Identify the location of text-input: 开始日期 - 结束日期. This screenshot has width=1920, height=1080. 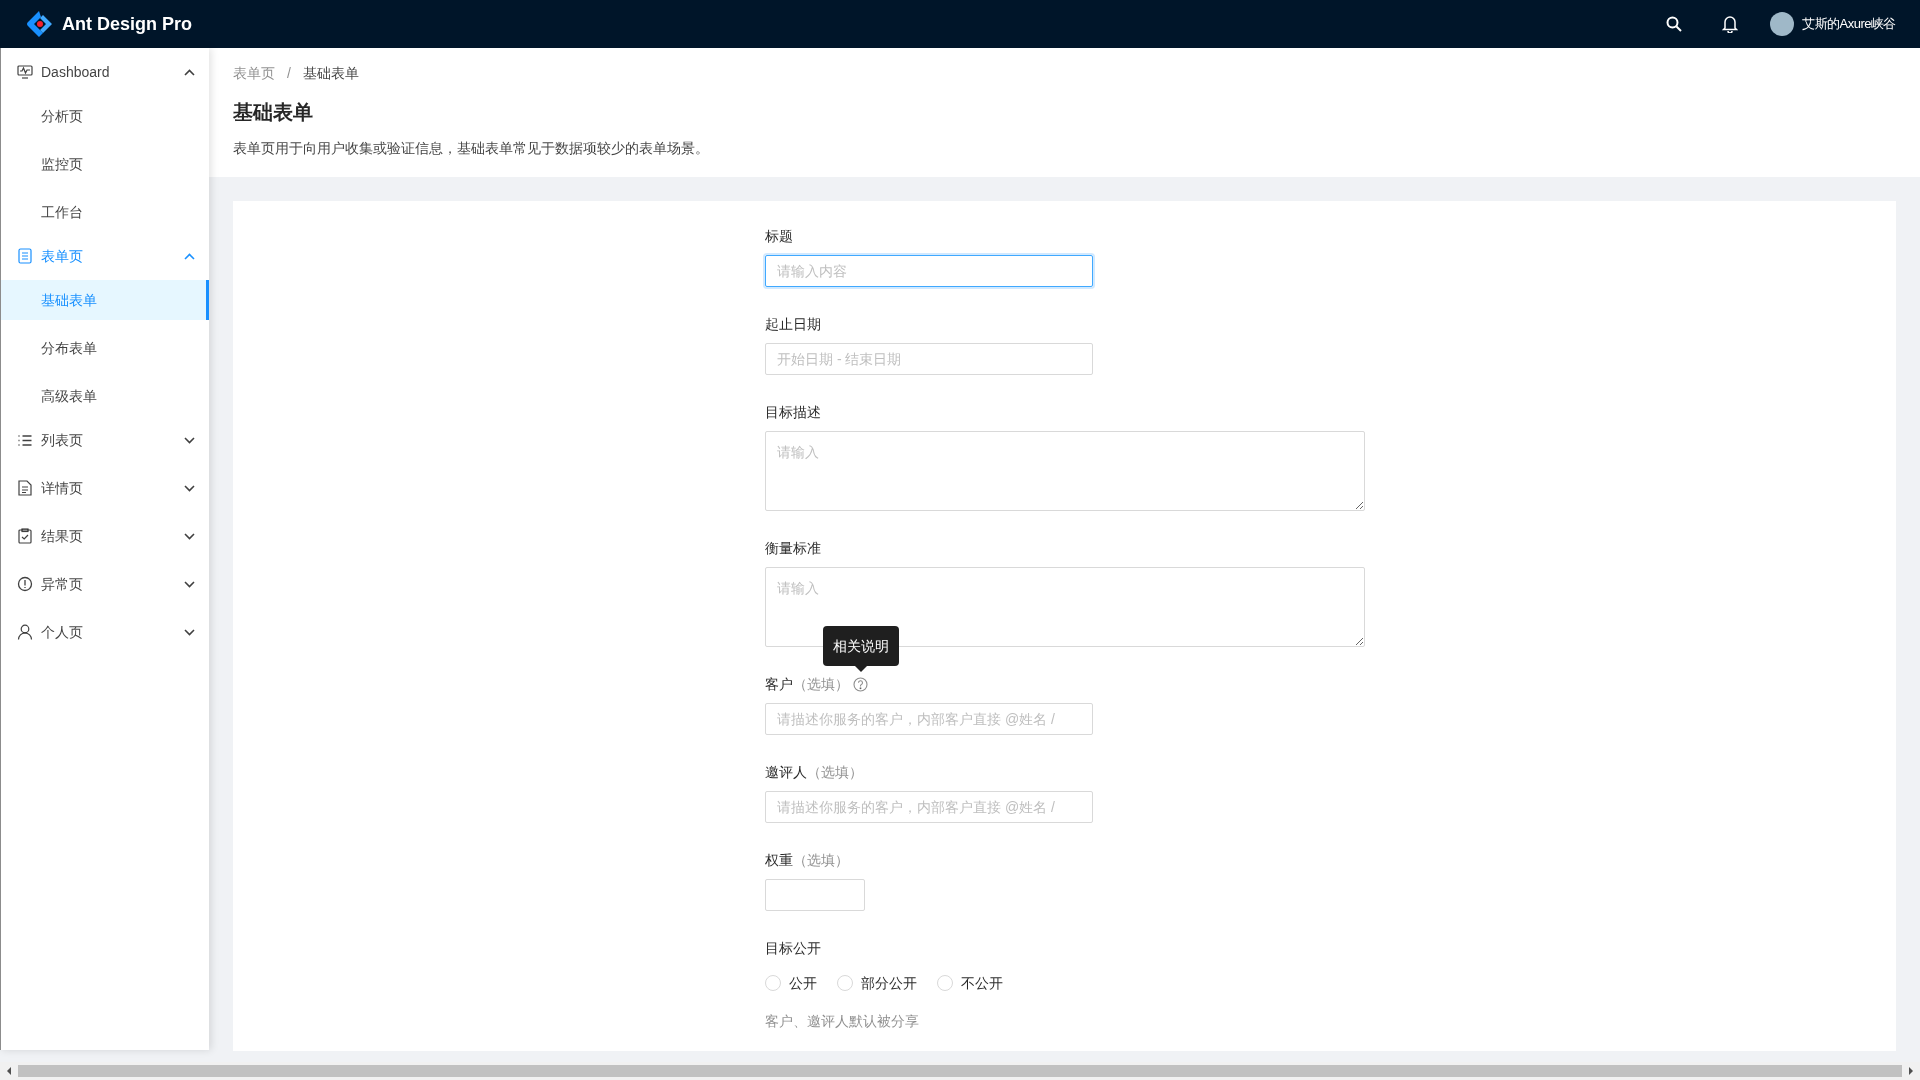
(929, 359).